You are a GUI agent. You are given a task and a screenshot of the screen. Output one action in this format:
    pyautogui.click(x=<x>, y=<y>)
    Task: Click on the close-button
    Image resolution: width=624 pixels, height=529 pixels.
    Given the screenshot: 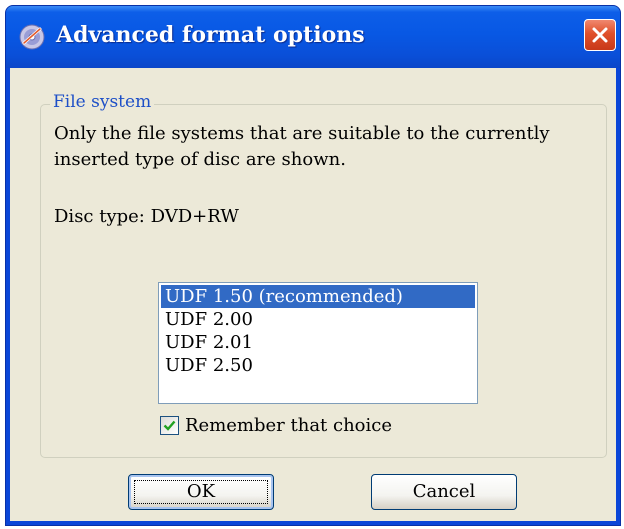 What is the action you would take?
    pyautogui.click(x=600, y=35)
    